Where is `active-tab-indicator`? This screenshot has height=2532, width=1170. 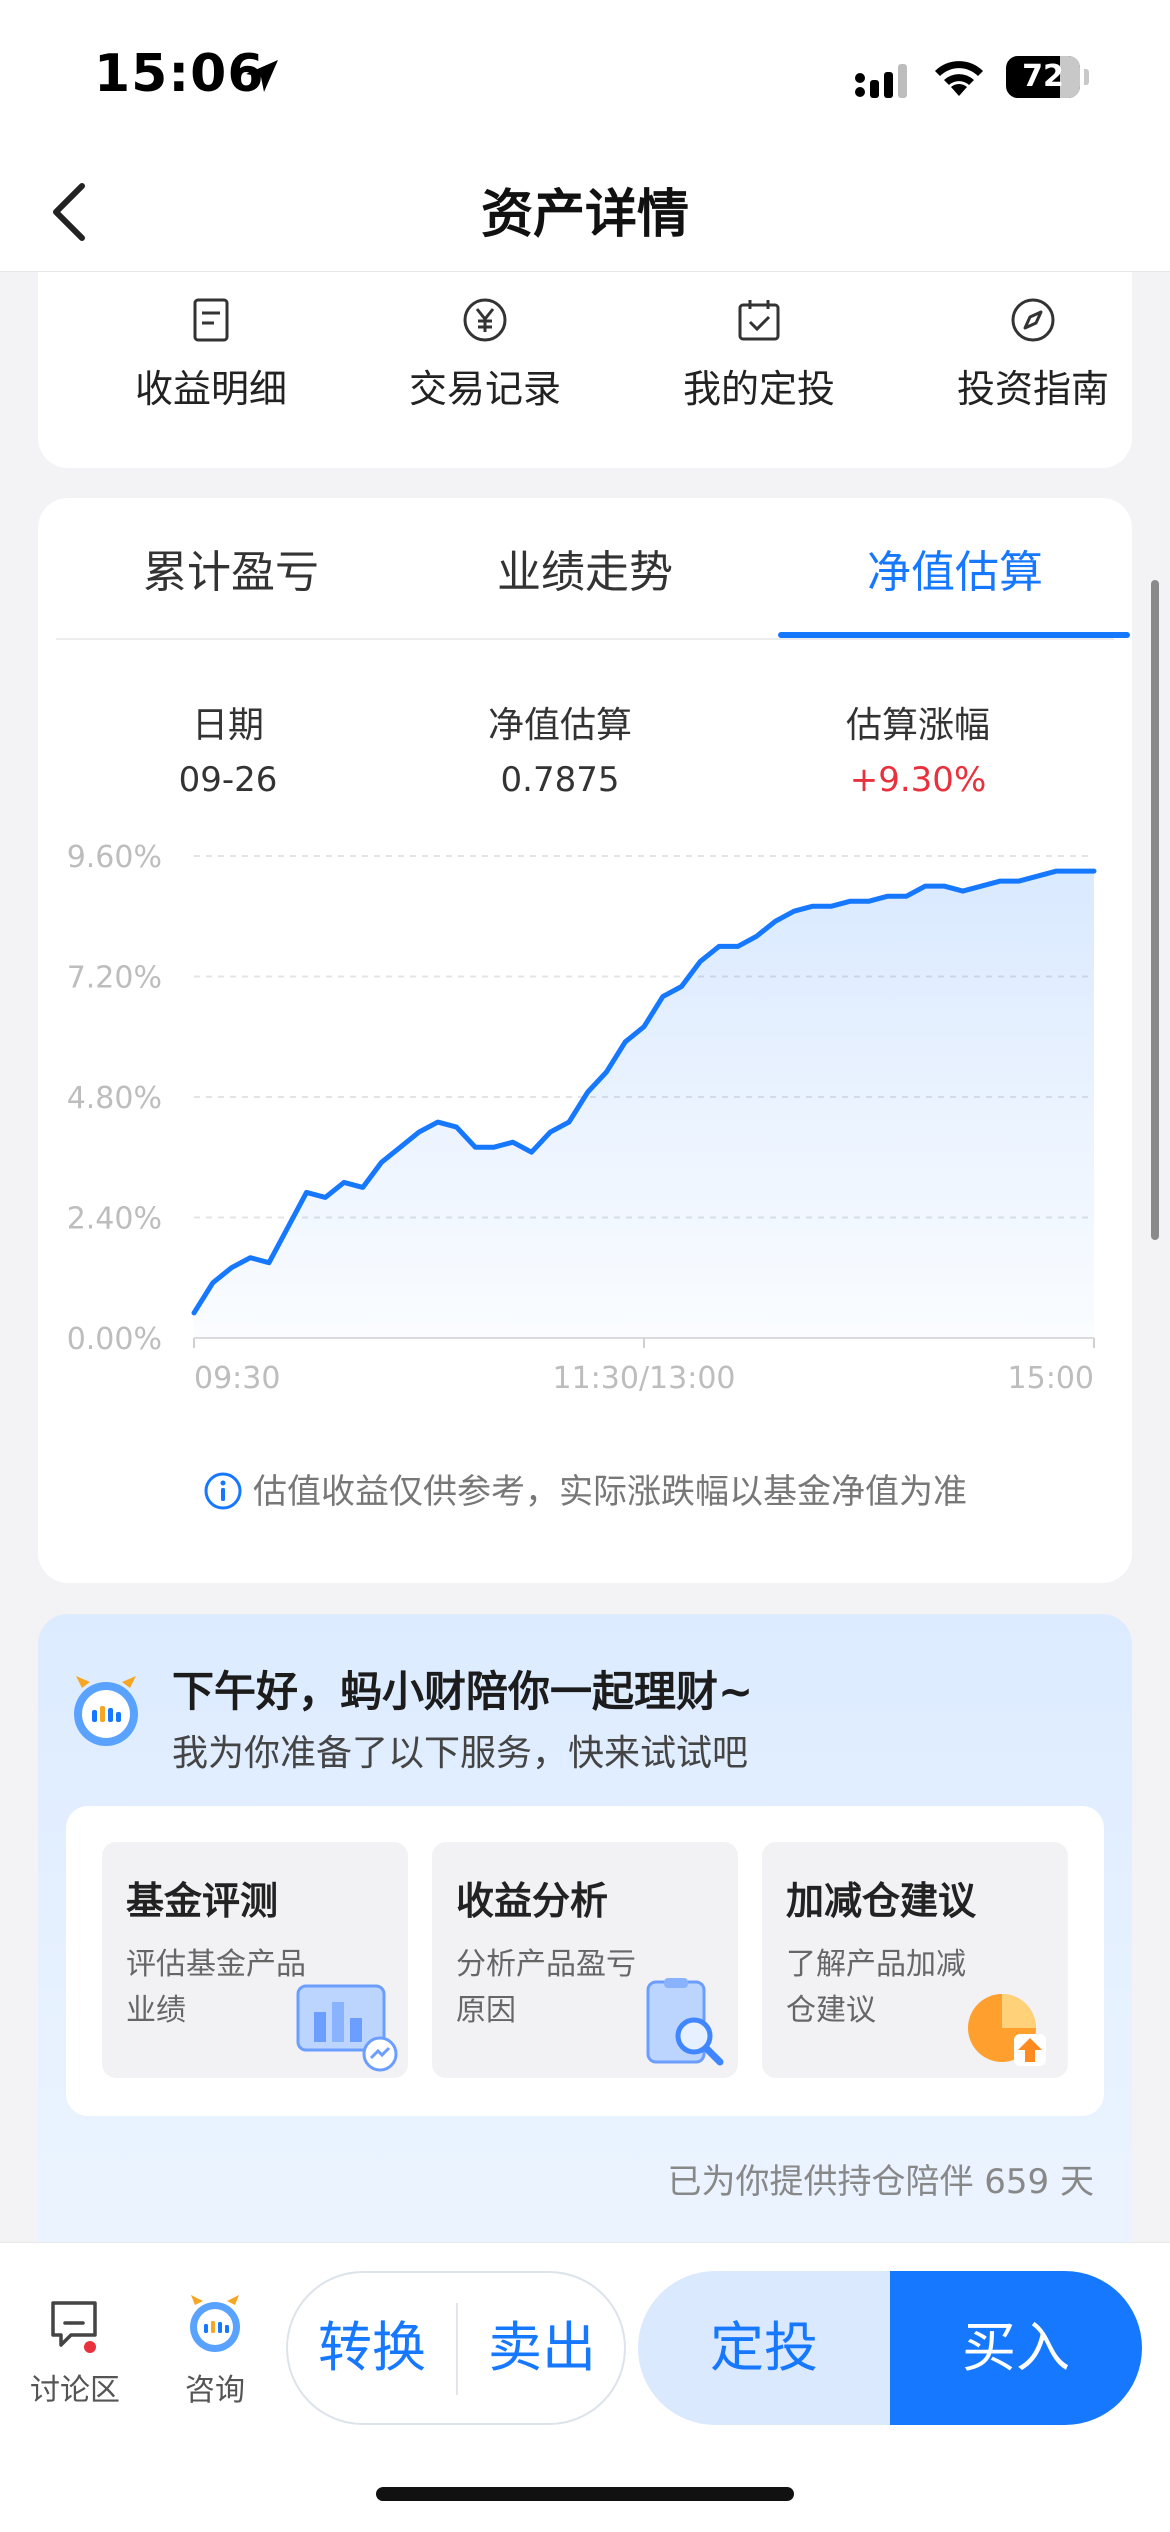
active-tab-indicator is located at coordinates (954, 635).